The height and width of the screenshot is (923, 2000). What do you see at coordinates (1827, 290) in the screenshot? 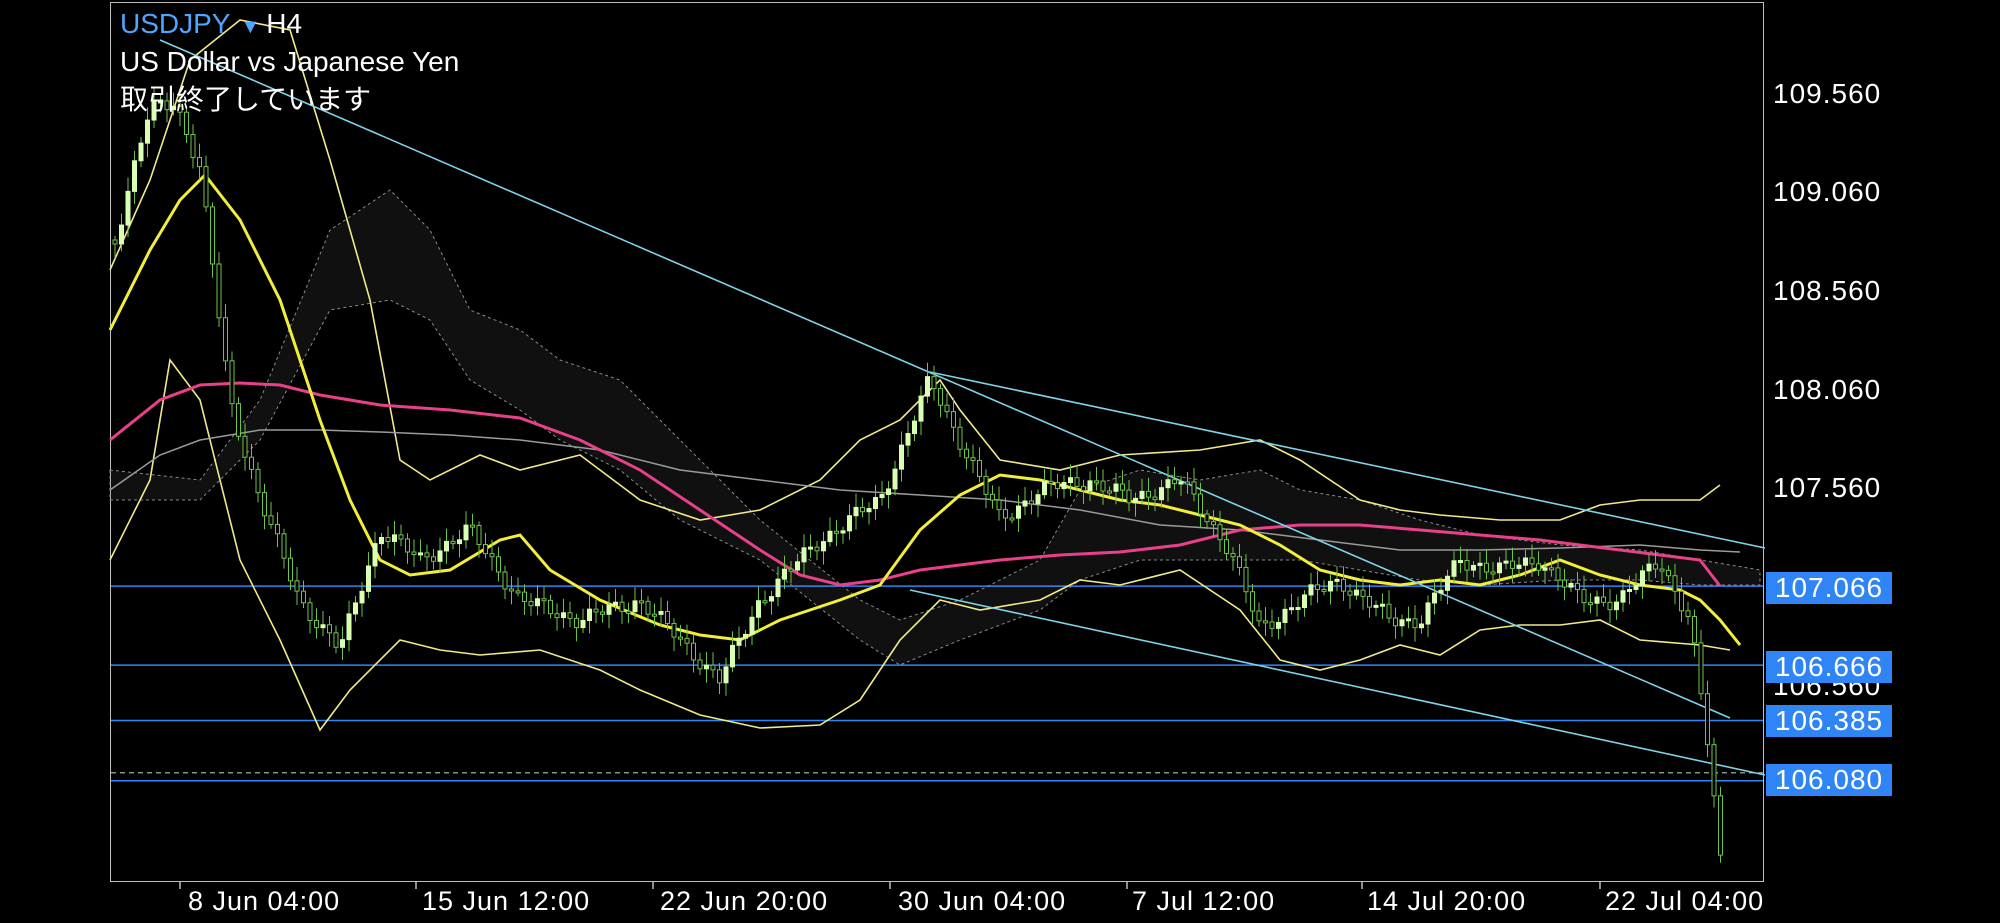
I see `price-tick: 108.560` at bounding box center [1827, 290].